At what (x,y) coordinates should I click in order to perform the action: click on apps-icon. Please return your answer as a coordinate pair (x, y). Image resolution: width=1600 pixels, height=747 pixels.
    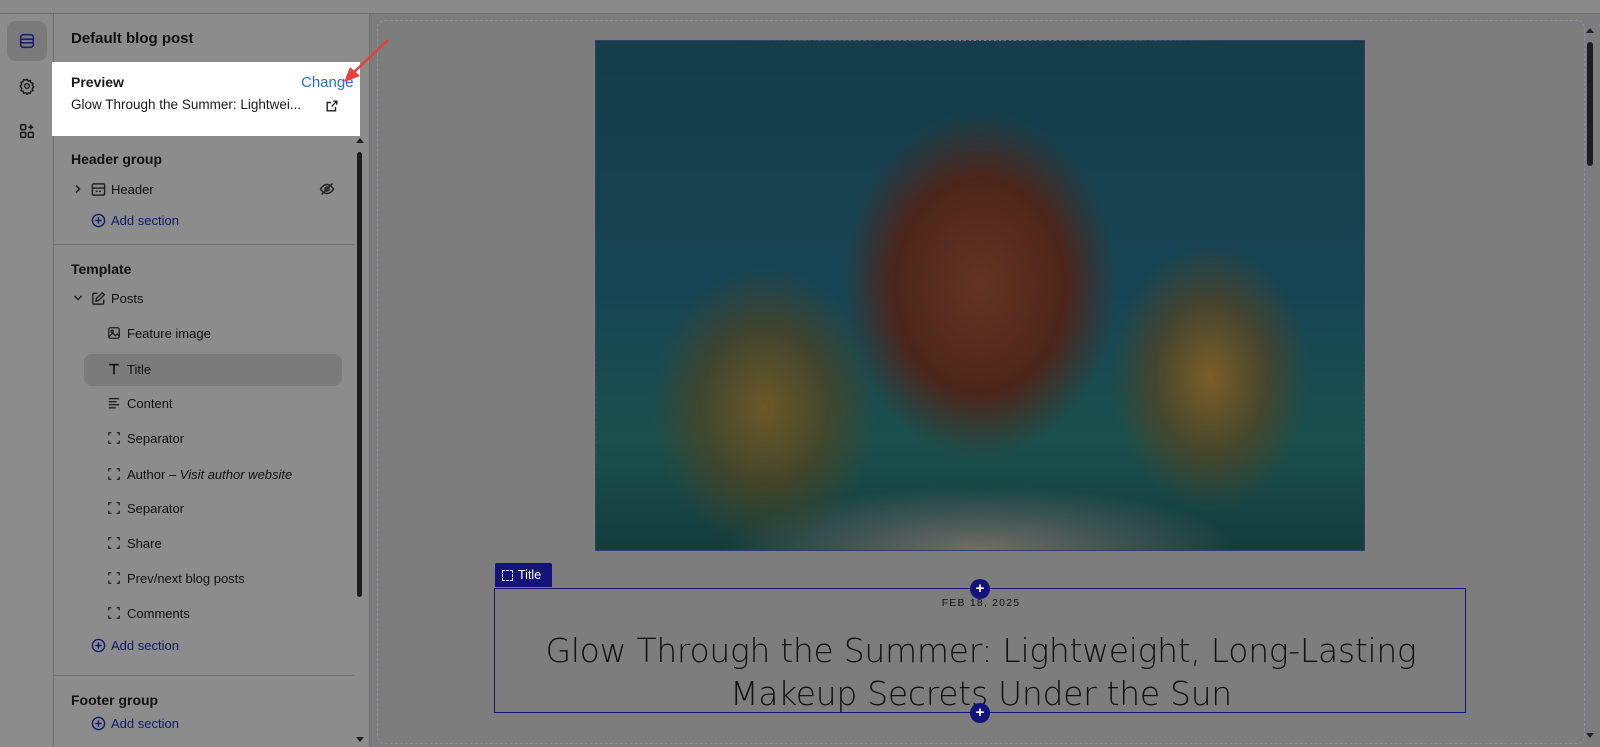
    Looking at the image, I should click on (27, 131).